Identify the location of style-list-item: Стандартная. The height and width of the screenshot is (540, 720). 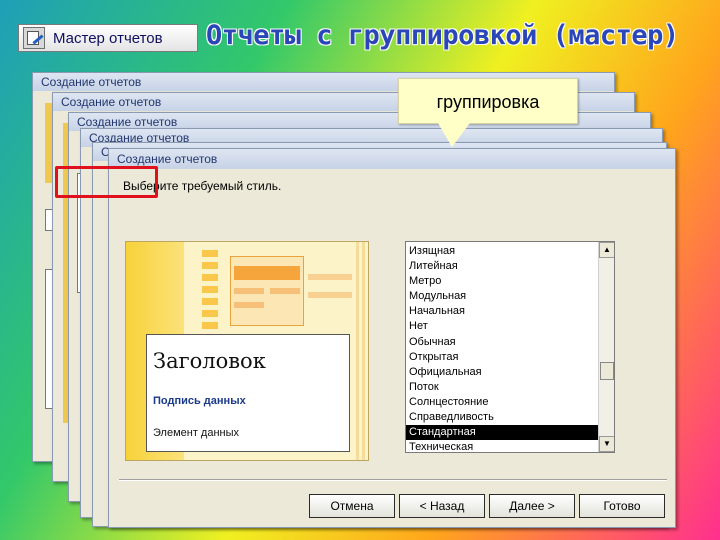
(502, 433).